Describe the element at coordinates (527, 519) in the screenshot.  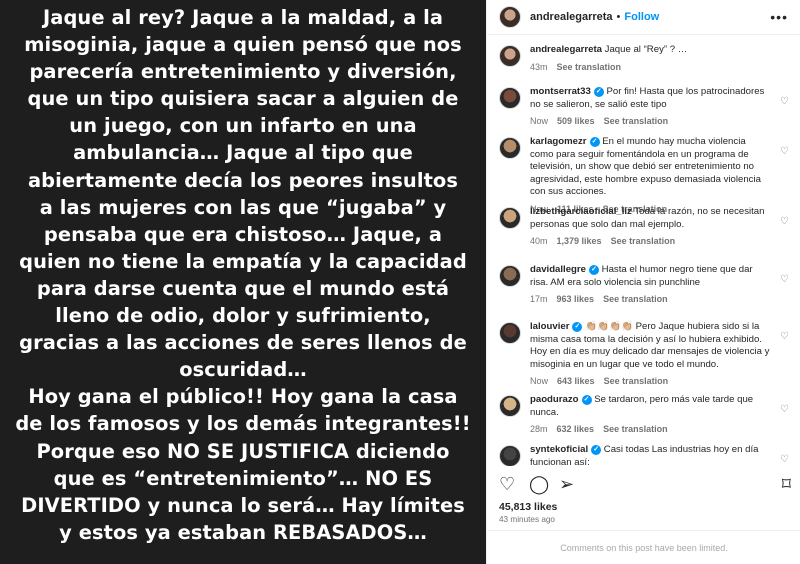
I see `post-time: 43 minutes ago` at that location.